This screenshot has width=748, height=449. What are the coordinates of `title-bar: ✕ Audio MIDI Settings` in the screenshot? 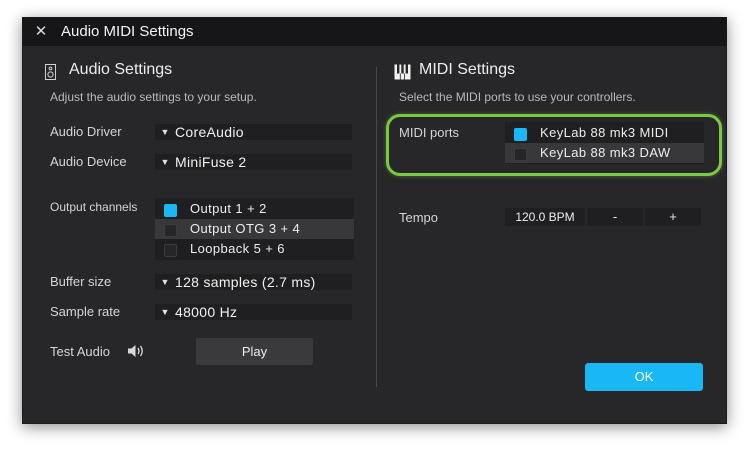 It's located at (374, 32).